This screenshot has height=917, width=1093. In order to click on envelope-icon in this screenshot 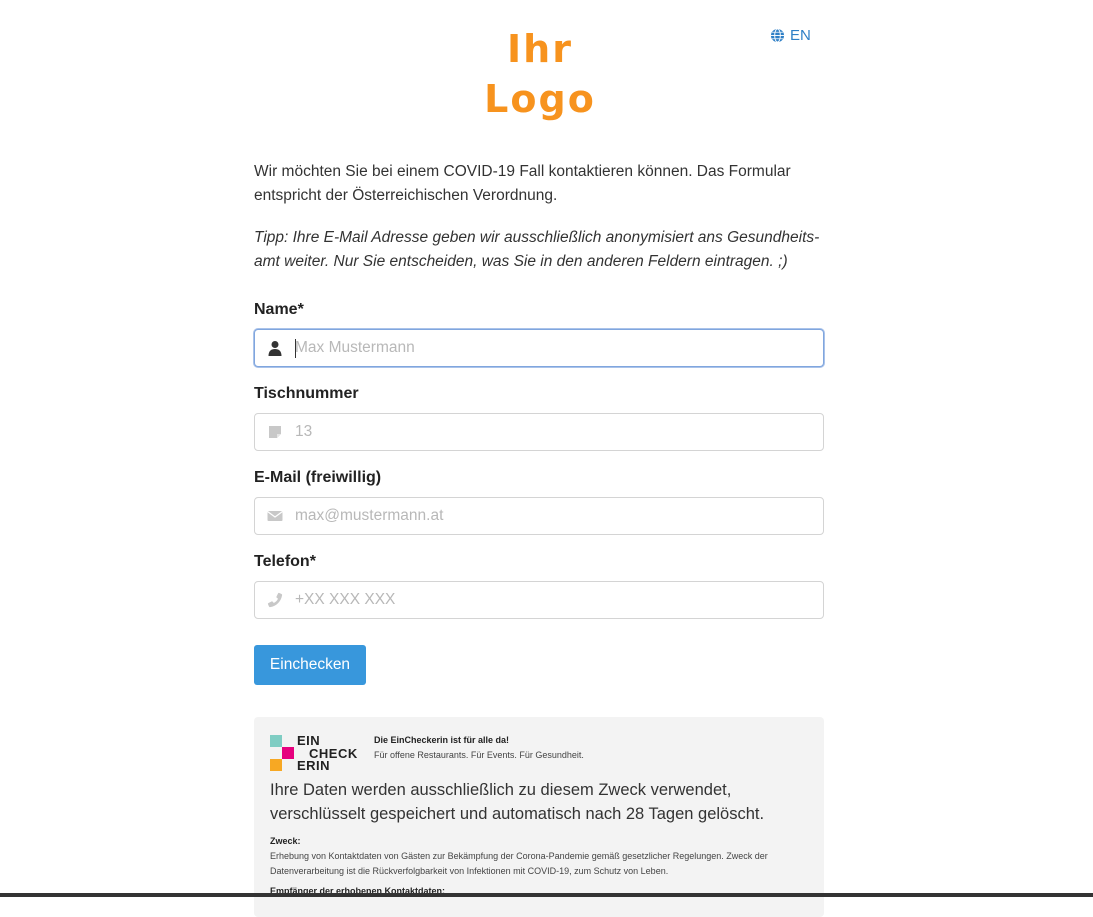, I will do `click(275, 516)`.